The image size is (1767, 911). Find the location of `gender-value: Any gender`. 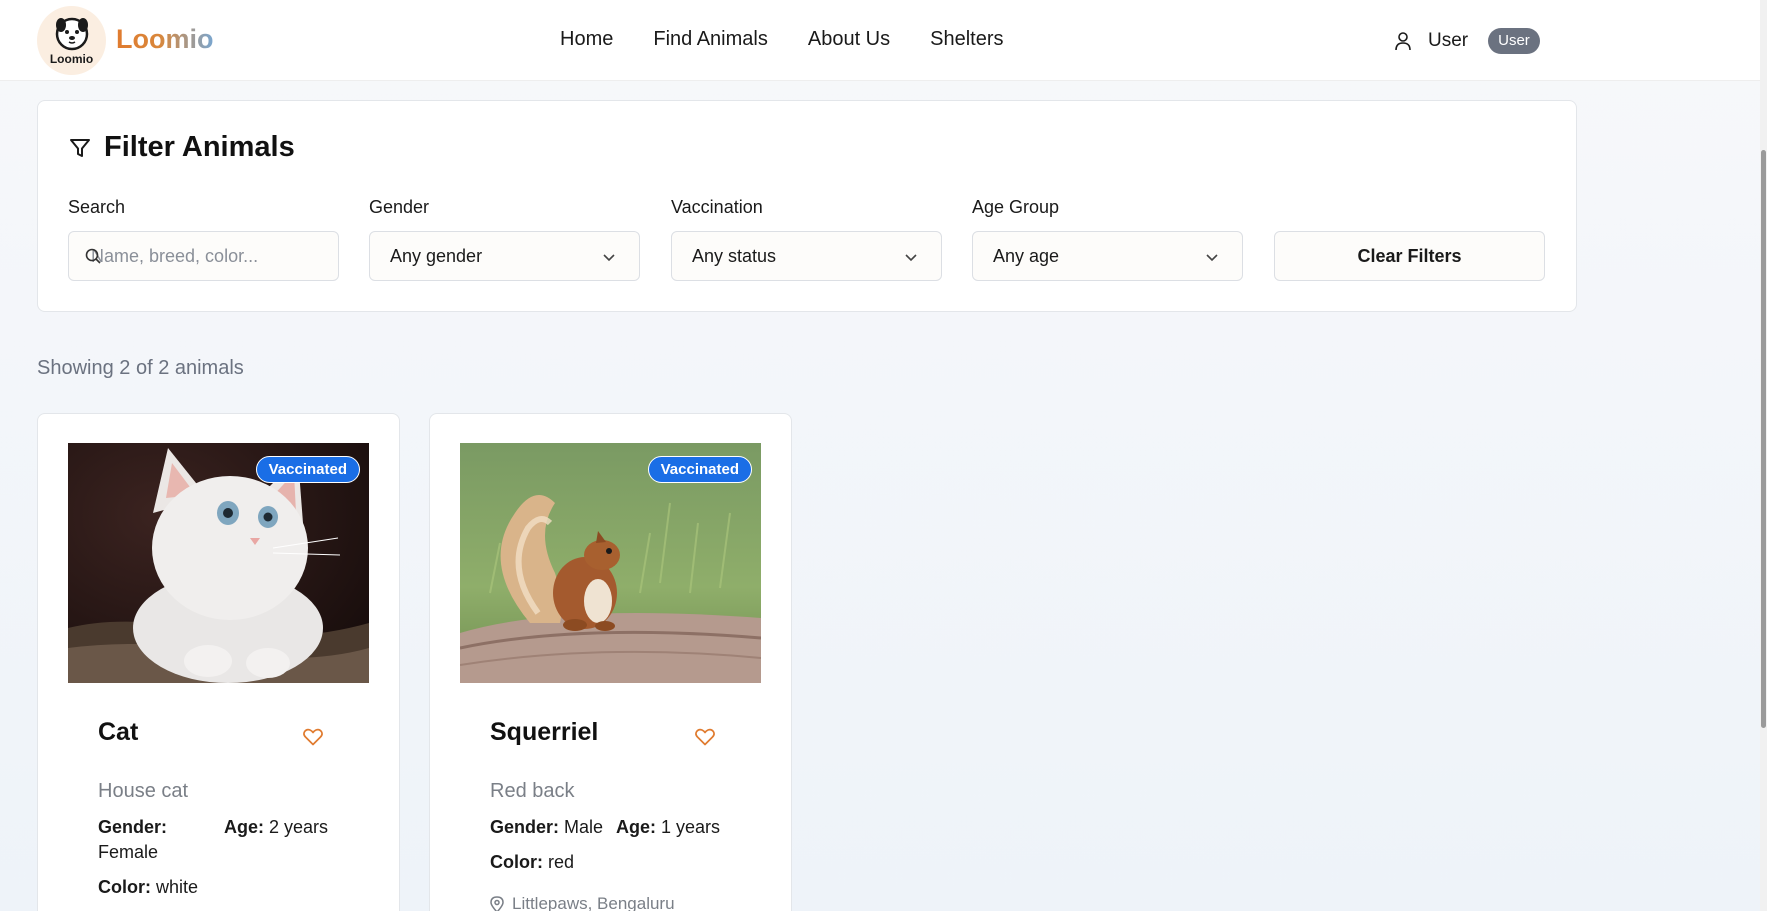

gender-value: Any gender is located at coordinates (436, 255).